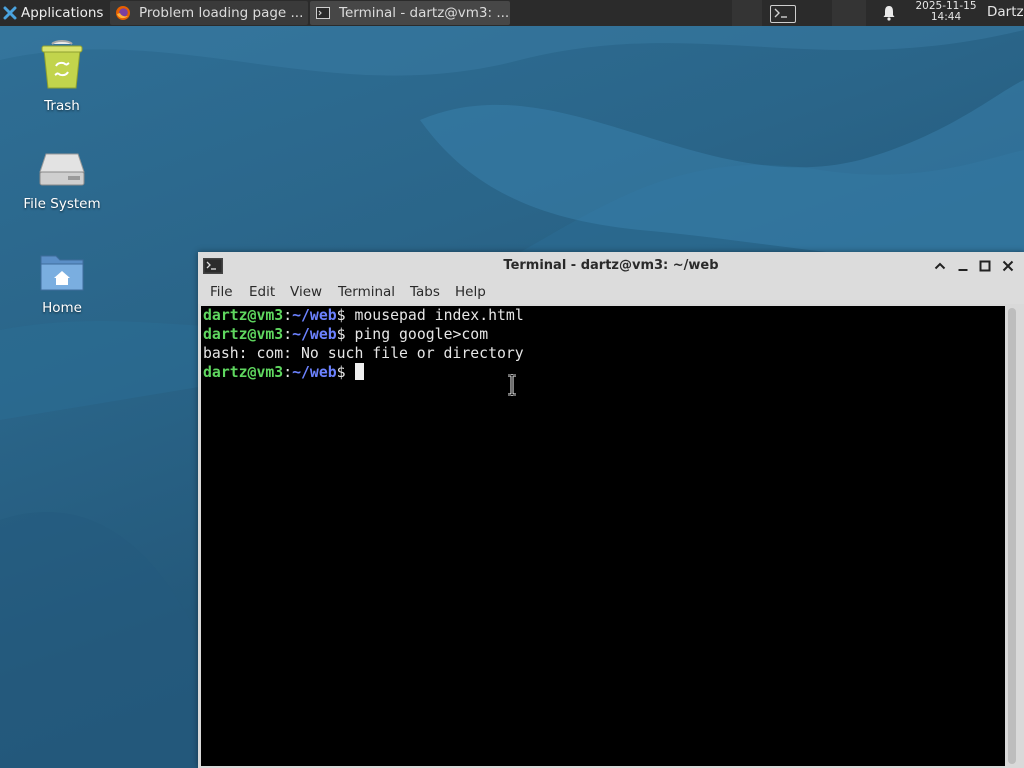 The width and height of the screenshot is (1024, 768). What do you see at coordinates (62, 273) in the screenshot?
I see `home-folder-icon` at bounding box center [62, 273].